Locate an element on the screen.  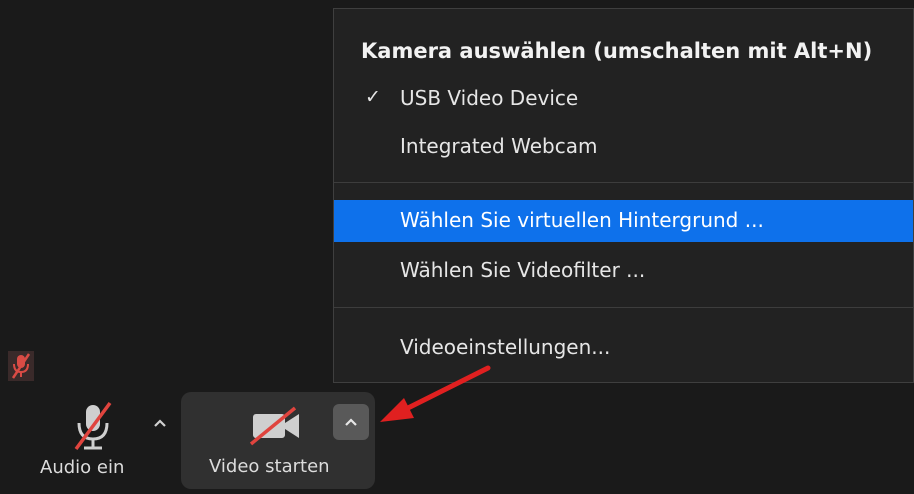
video-button: Video starten is located at coordinates (278, 440).